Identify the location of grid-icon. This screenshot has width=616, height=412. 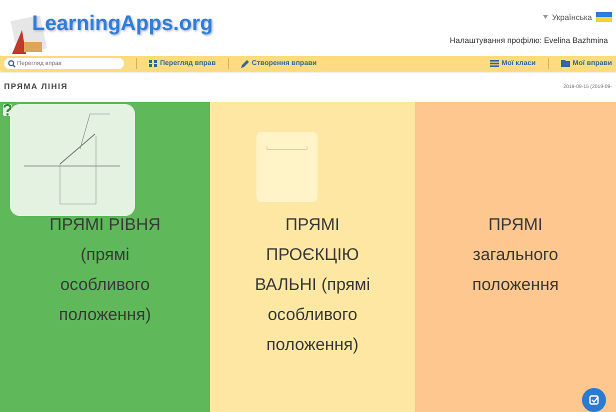
(153, 63).